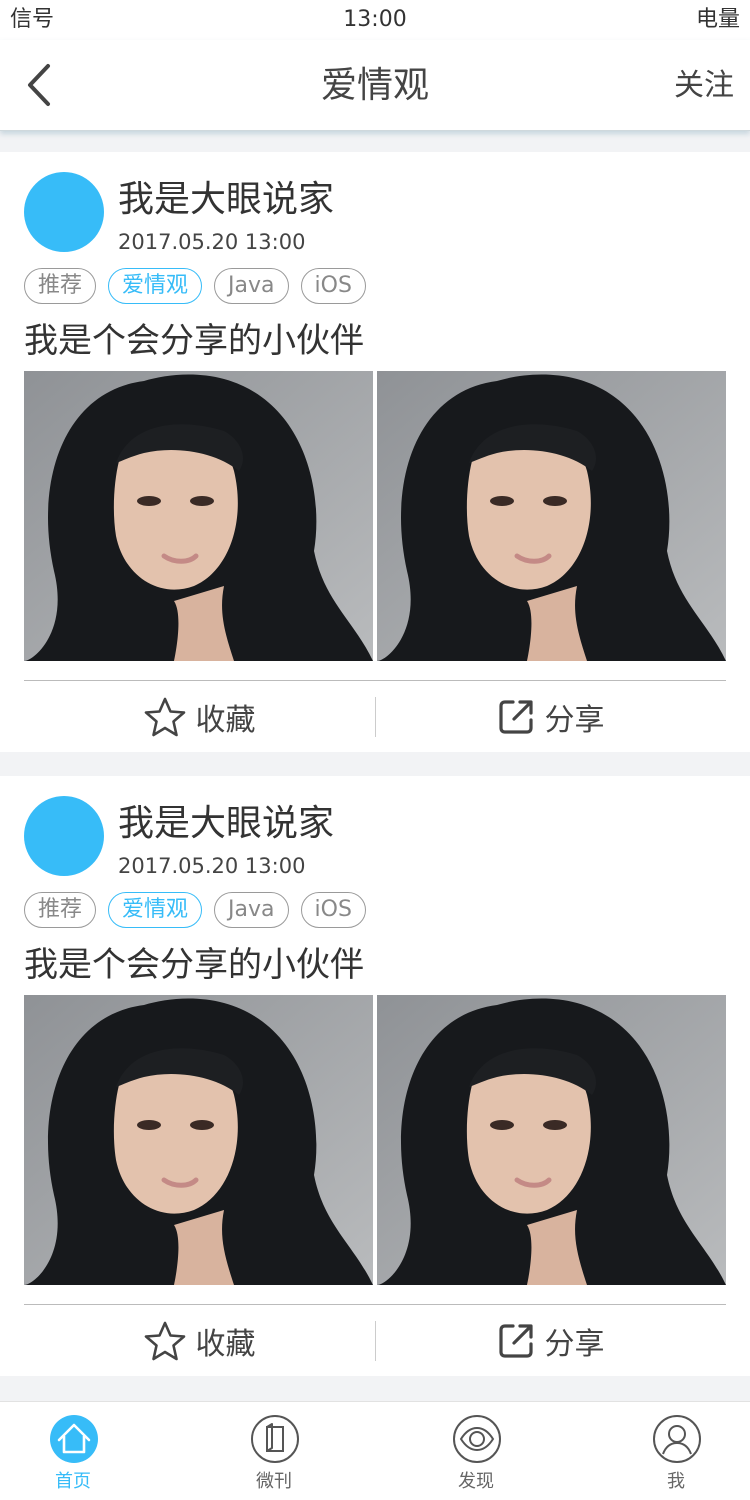 This screenshot has height=1500, width=750. Describe the element at coordinates (704, 86) in the screenshot. I see `follow-button: 关注` at that location.